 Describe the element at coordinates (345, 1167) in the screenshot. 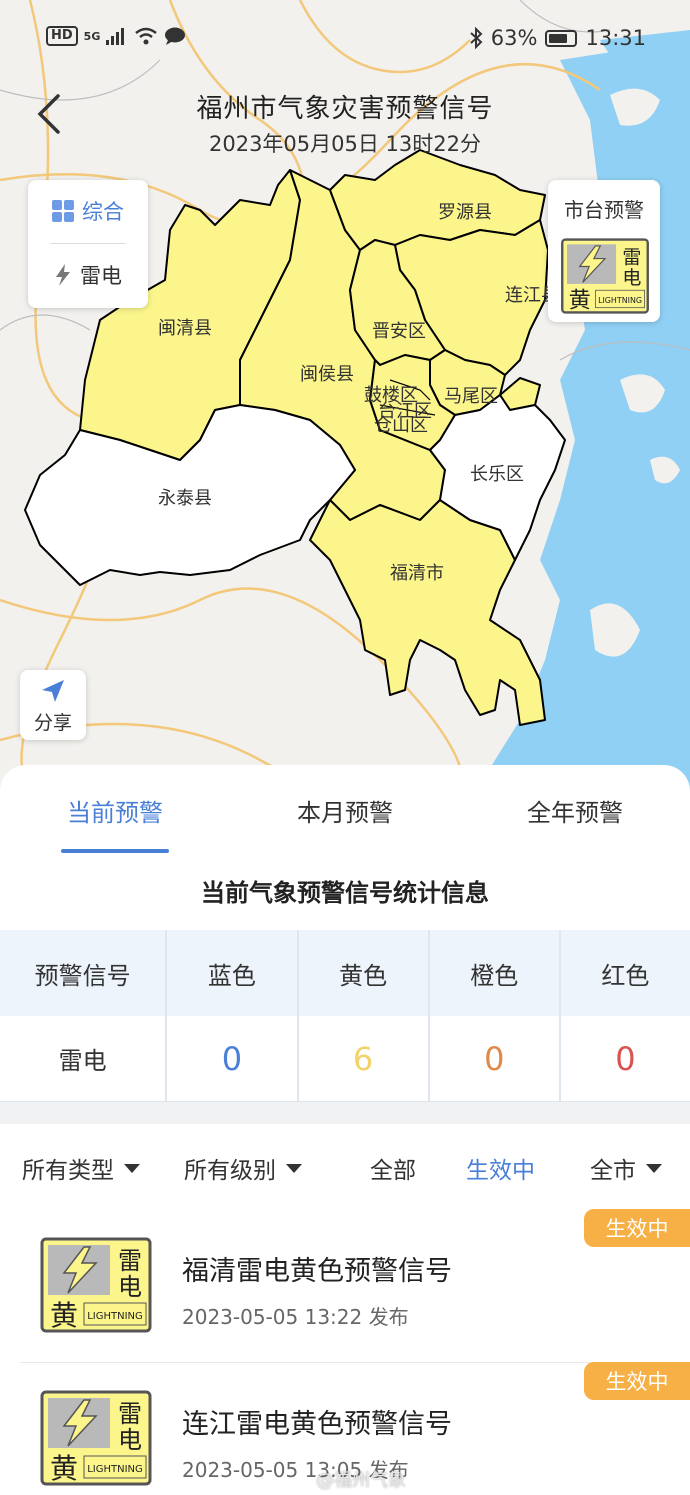

I see `filter-bar: 所有类型 所有级别 全部 生效中 全市` at that location.